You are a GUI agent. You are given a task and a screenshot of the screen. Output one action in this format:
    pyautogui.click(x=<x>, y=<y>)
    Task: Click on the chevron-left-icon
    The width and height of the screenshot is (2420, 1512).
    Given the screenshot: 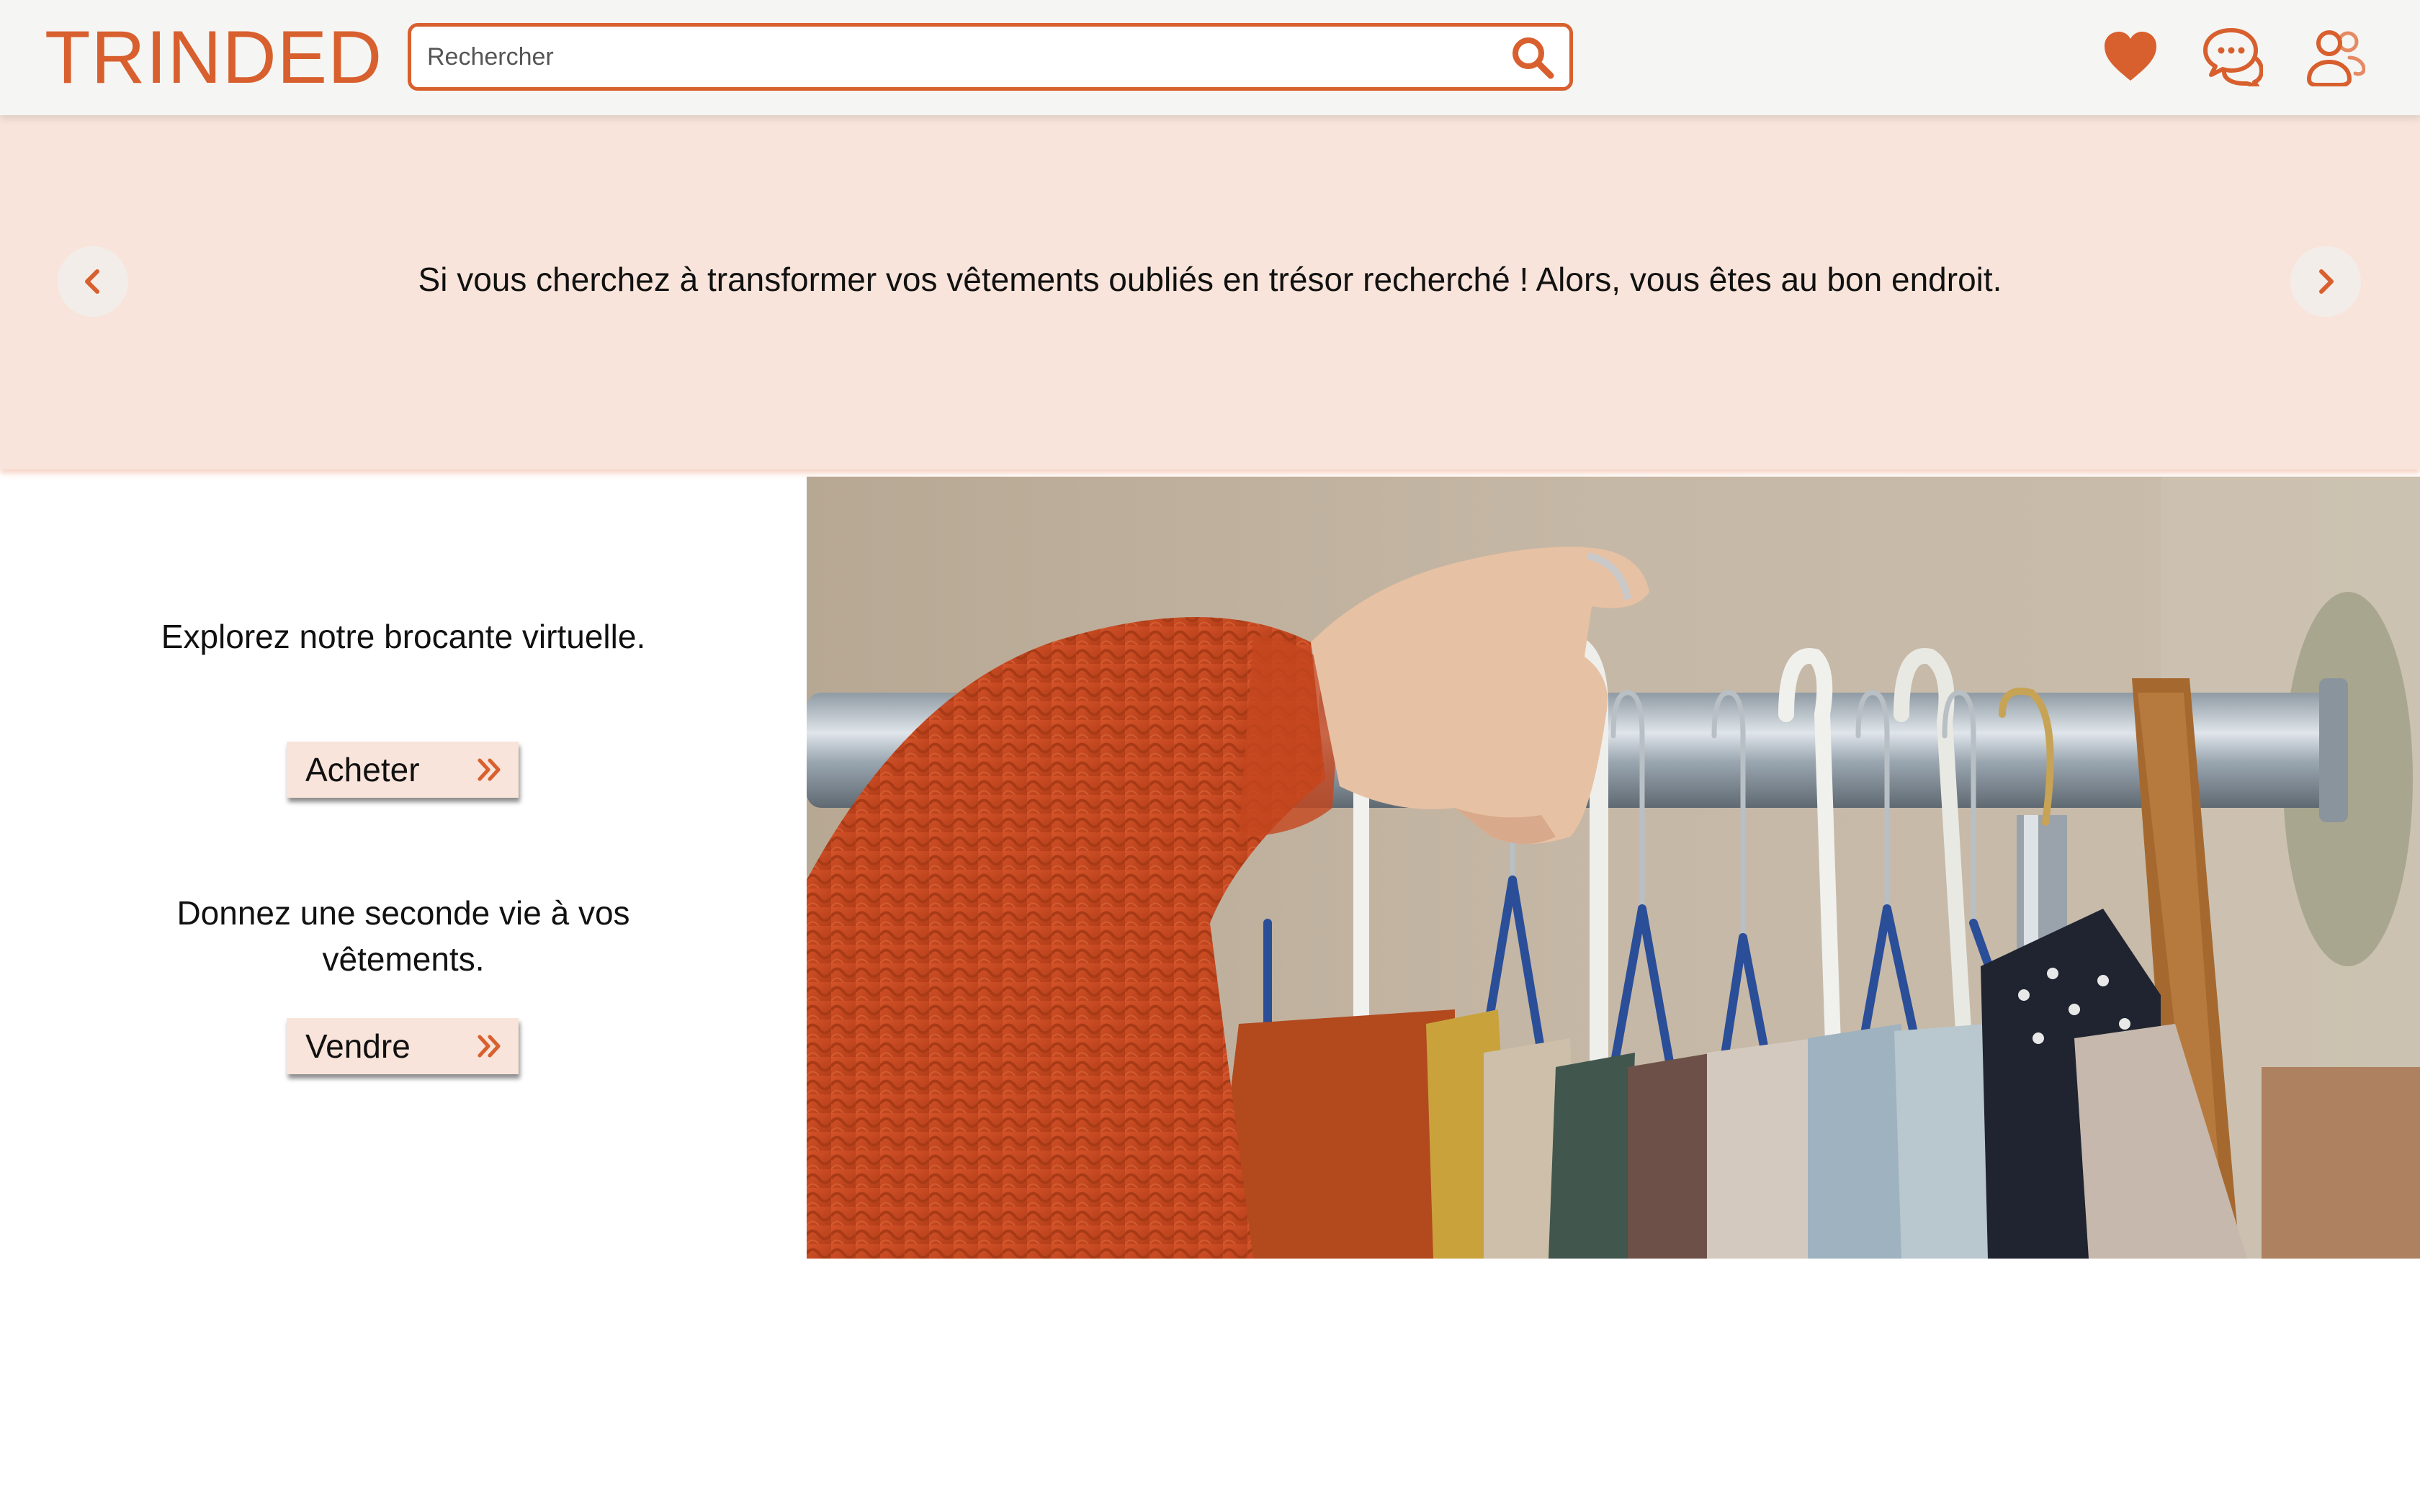 What is the action you would take?
    pyautogui.click(x=92, y=281)
    